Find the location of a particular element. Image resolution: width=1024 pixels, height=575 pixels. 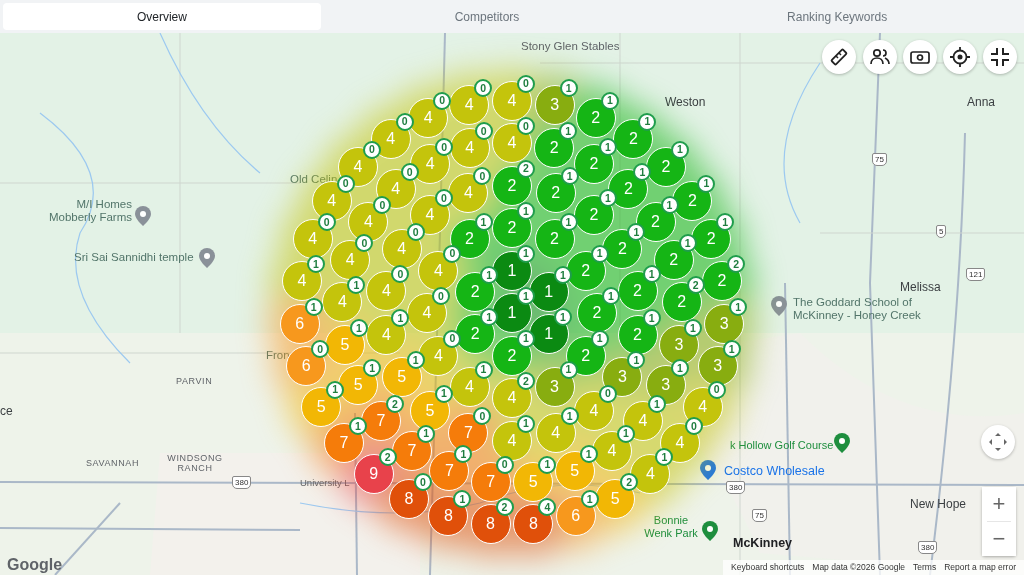

place-label: PARVIN is located at coordinates (194, 381).